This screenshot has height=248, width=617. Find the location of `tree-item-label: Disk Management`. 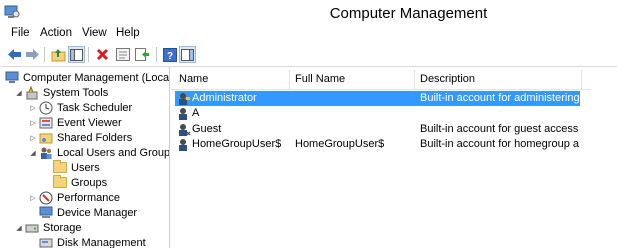

tree-item-label: Disk Management is located at coordinates (101, 242).